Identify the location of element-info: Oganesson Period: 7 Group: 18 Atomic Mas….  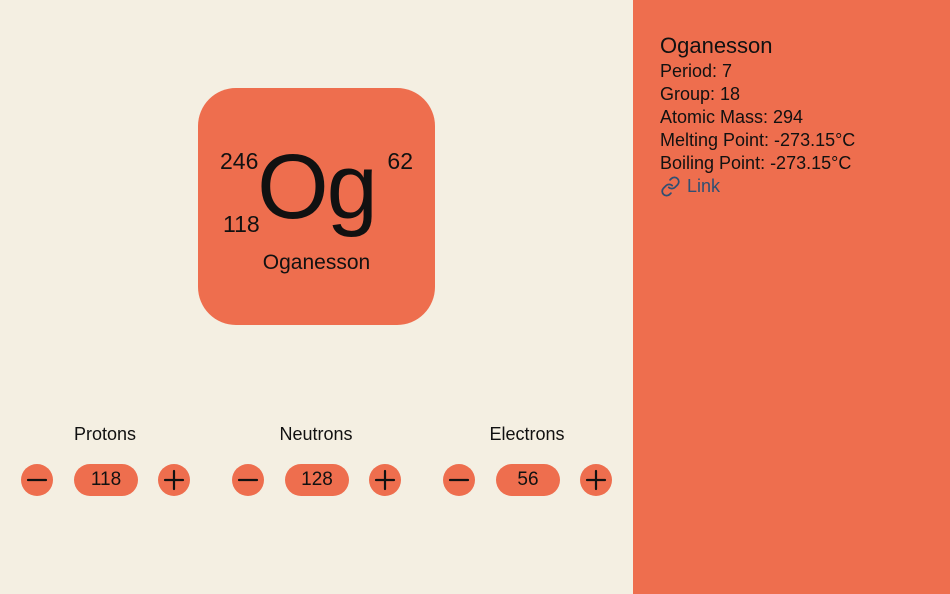
(757, 115).